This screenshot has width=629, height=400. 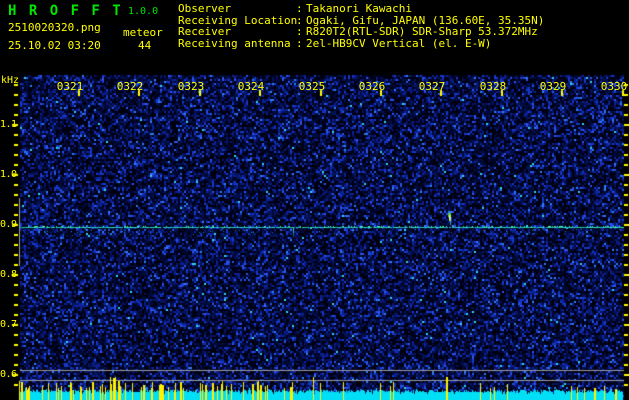 What do you see at coordinates (10, 80) in the screenshot?
I see `freq-axis-unit: kHz` at bounding box center [10, 80].